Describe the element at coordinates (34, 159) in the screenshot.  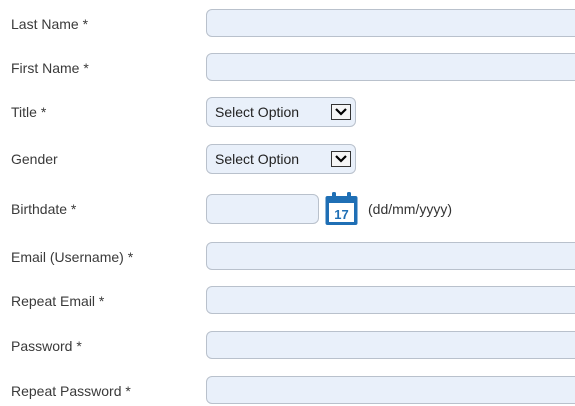
I see `gender-label: Gender` at that location.